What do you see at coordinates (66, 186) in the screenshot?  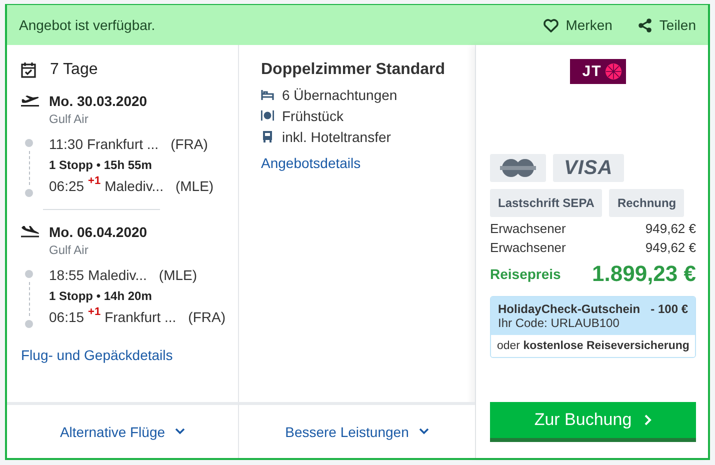 I see `arrival-time: 06:25` at bounding box center [66, 186].